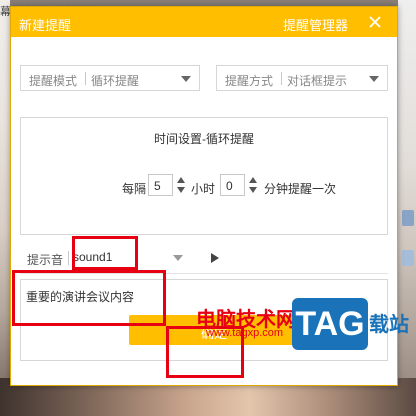 The width and height of the screenshot is (416, 416). I want to click on close-icon, so click(375, 22).